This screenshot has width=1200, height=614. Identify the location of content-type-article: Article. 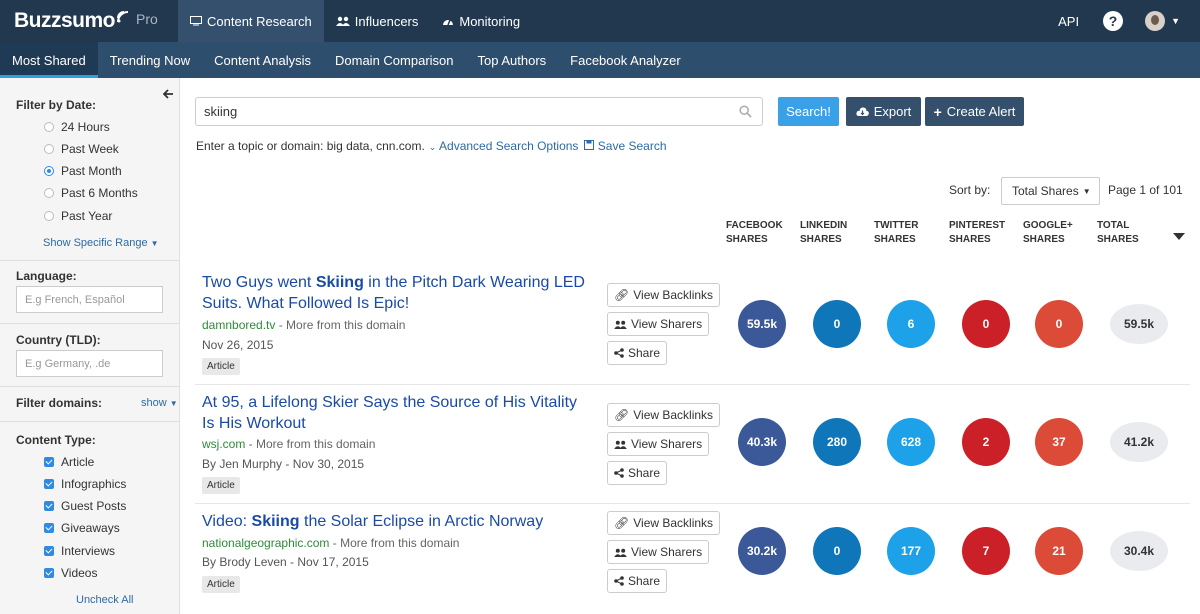
(69, 462).